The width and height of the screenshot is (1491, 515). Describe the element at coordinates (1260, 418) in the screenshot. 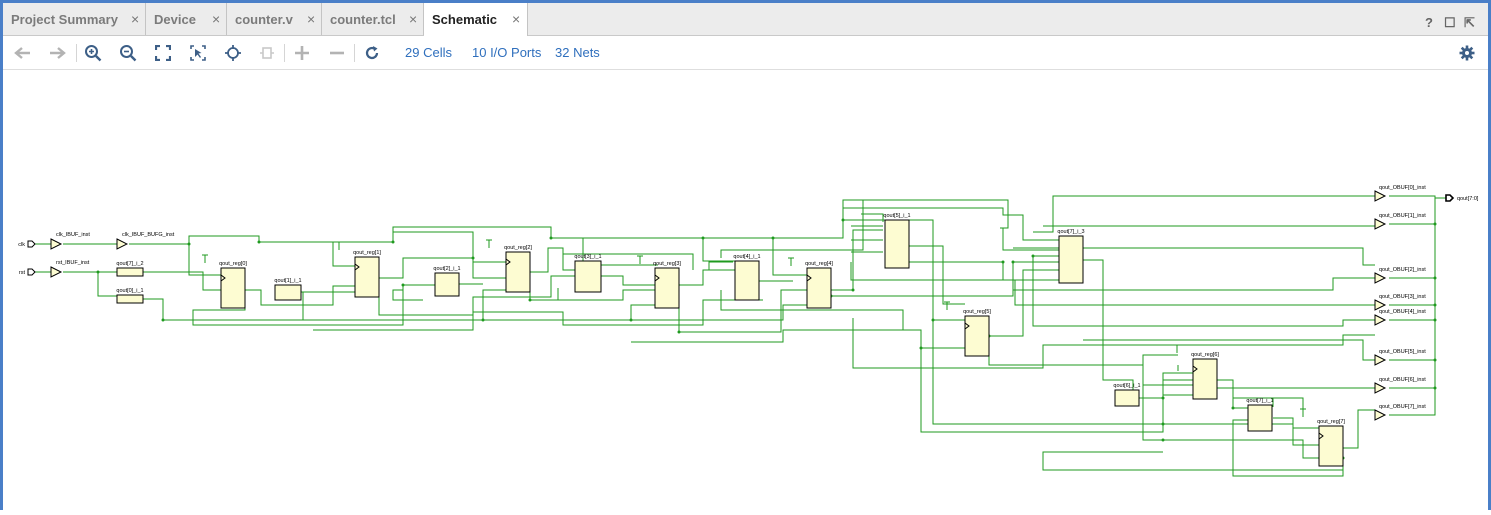

I see `lut-qout7-i1` at that location.